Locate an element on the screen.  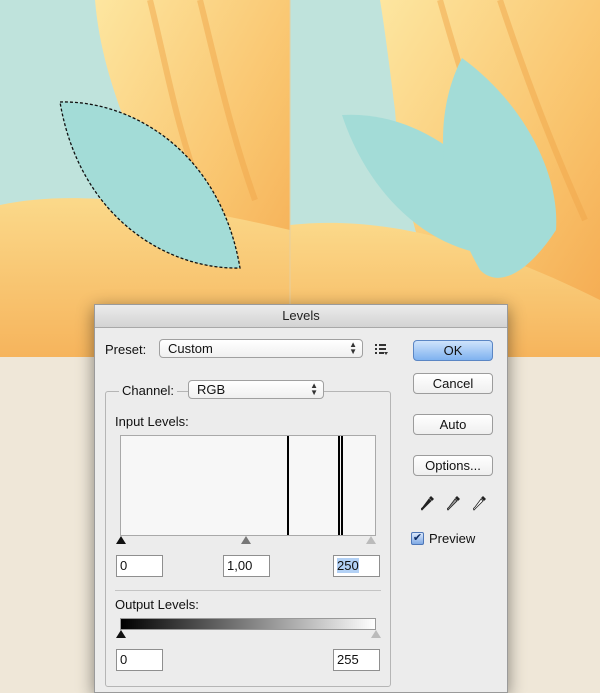
input-white-value: 250 is located at coordinates (348, 565).